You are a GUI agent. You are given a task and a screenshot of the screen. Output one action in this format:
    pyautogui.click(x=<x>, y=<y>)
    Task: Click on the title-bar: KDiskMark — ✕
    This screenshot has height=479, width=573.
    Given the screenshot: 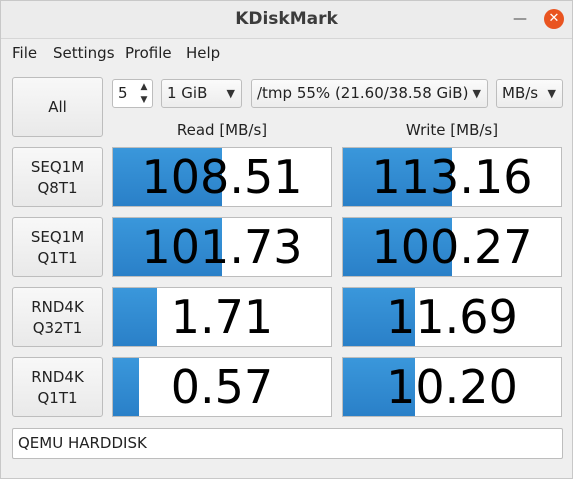 What is the action you would take?
    pyautogui.click(x=286, y=20)
    